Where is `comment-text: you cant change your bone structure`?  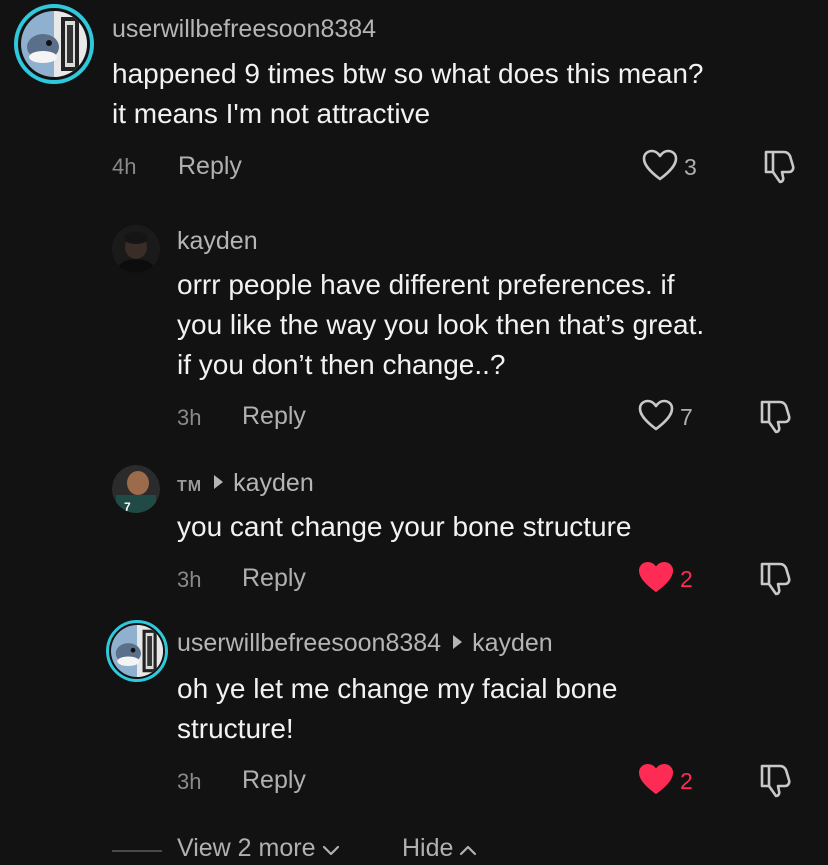
comment-text: you cant change your bone structure is located at coordinates (404, 527).